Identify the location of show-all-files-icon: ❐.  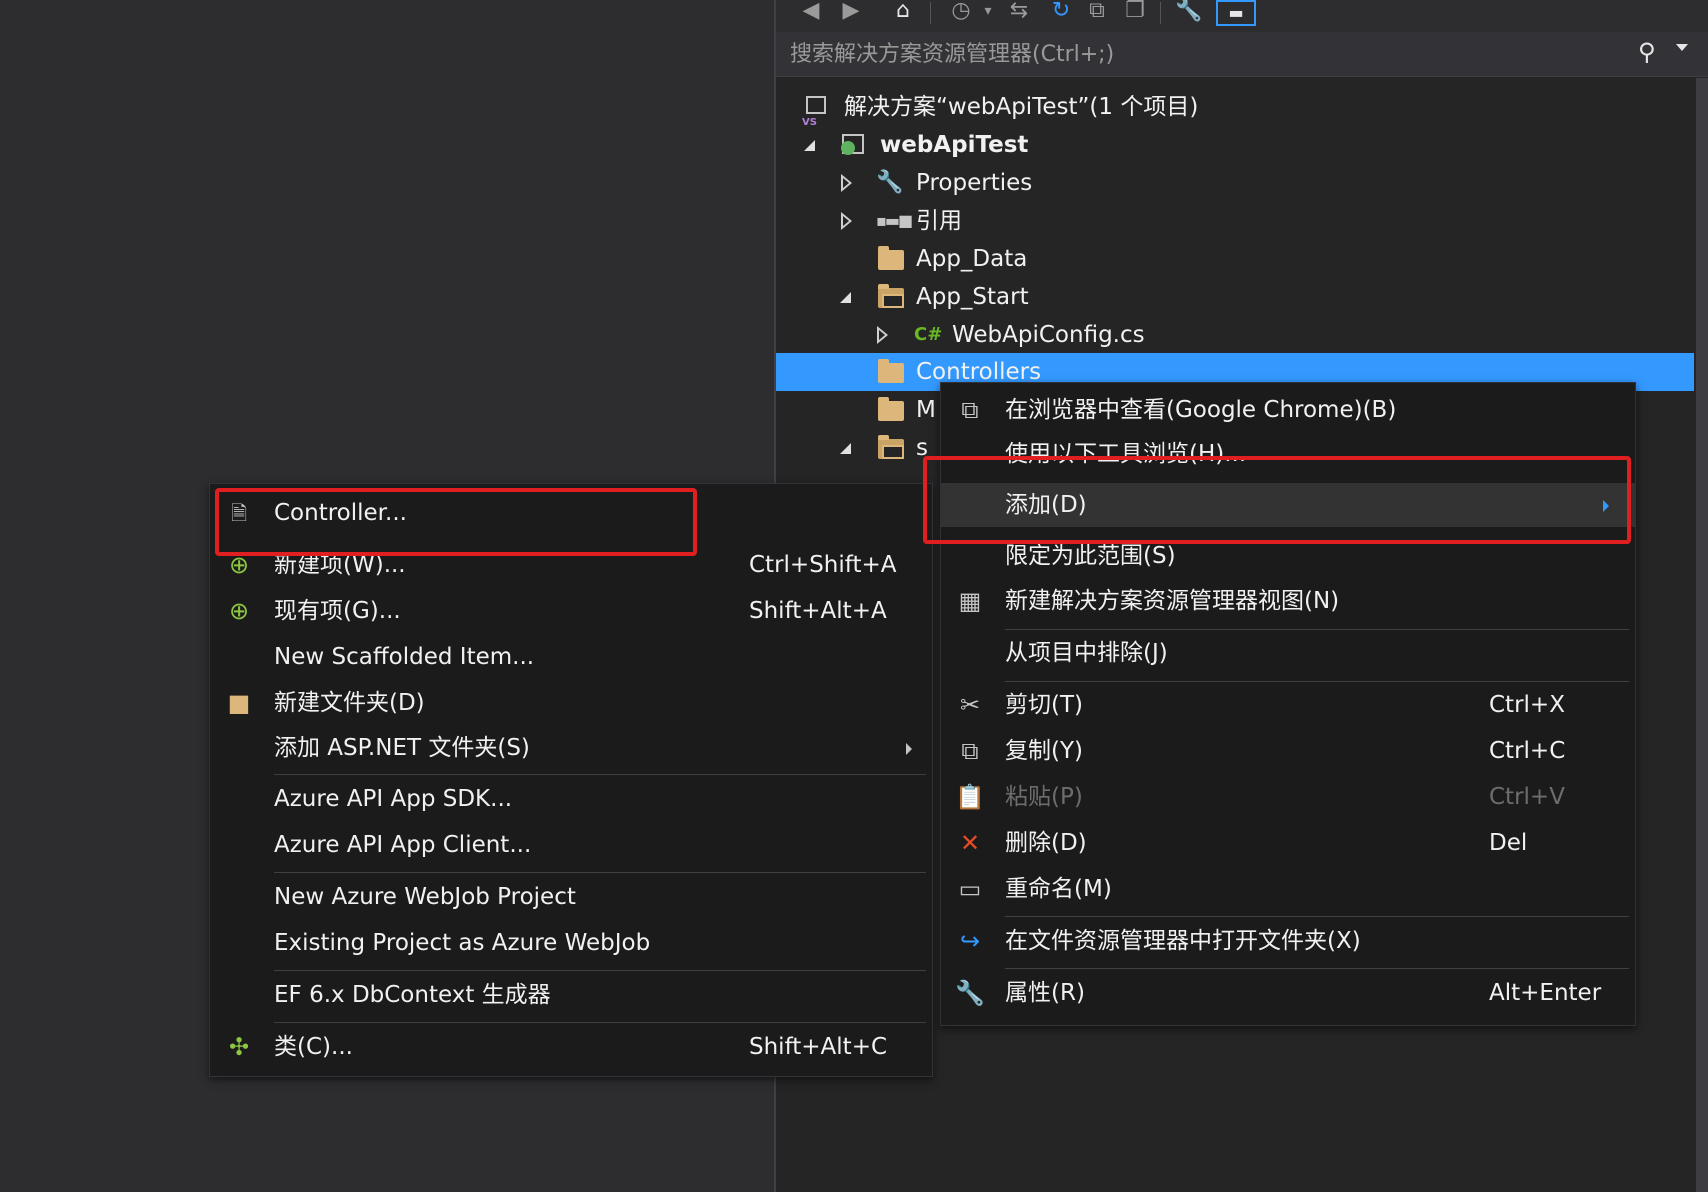
(1135, 12).